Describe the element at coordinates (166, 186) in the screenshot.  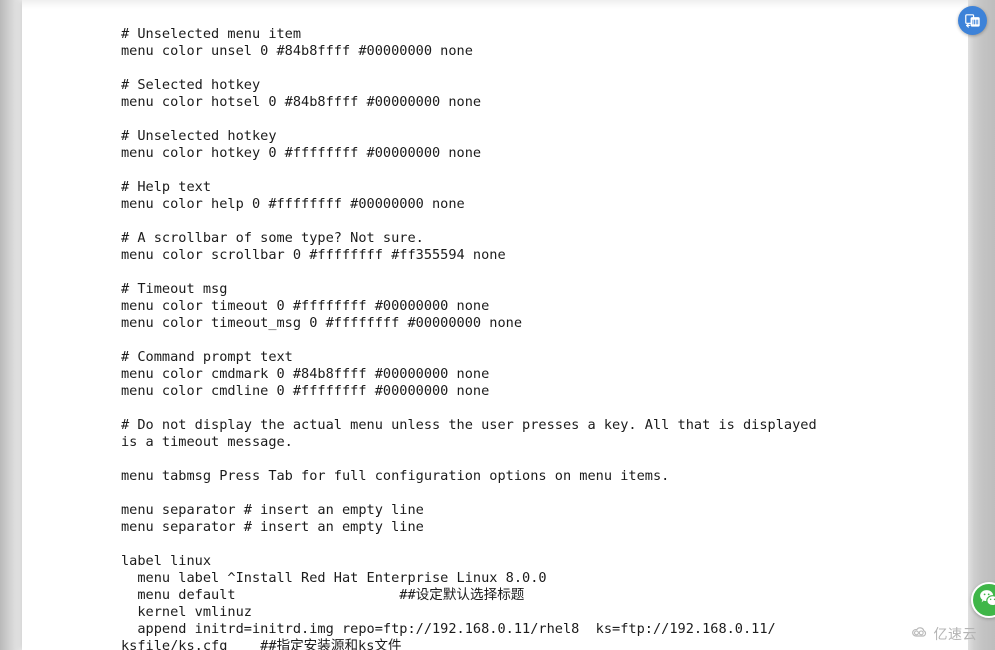
I see `code-line: # Help text` at that location.